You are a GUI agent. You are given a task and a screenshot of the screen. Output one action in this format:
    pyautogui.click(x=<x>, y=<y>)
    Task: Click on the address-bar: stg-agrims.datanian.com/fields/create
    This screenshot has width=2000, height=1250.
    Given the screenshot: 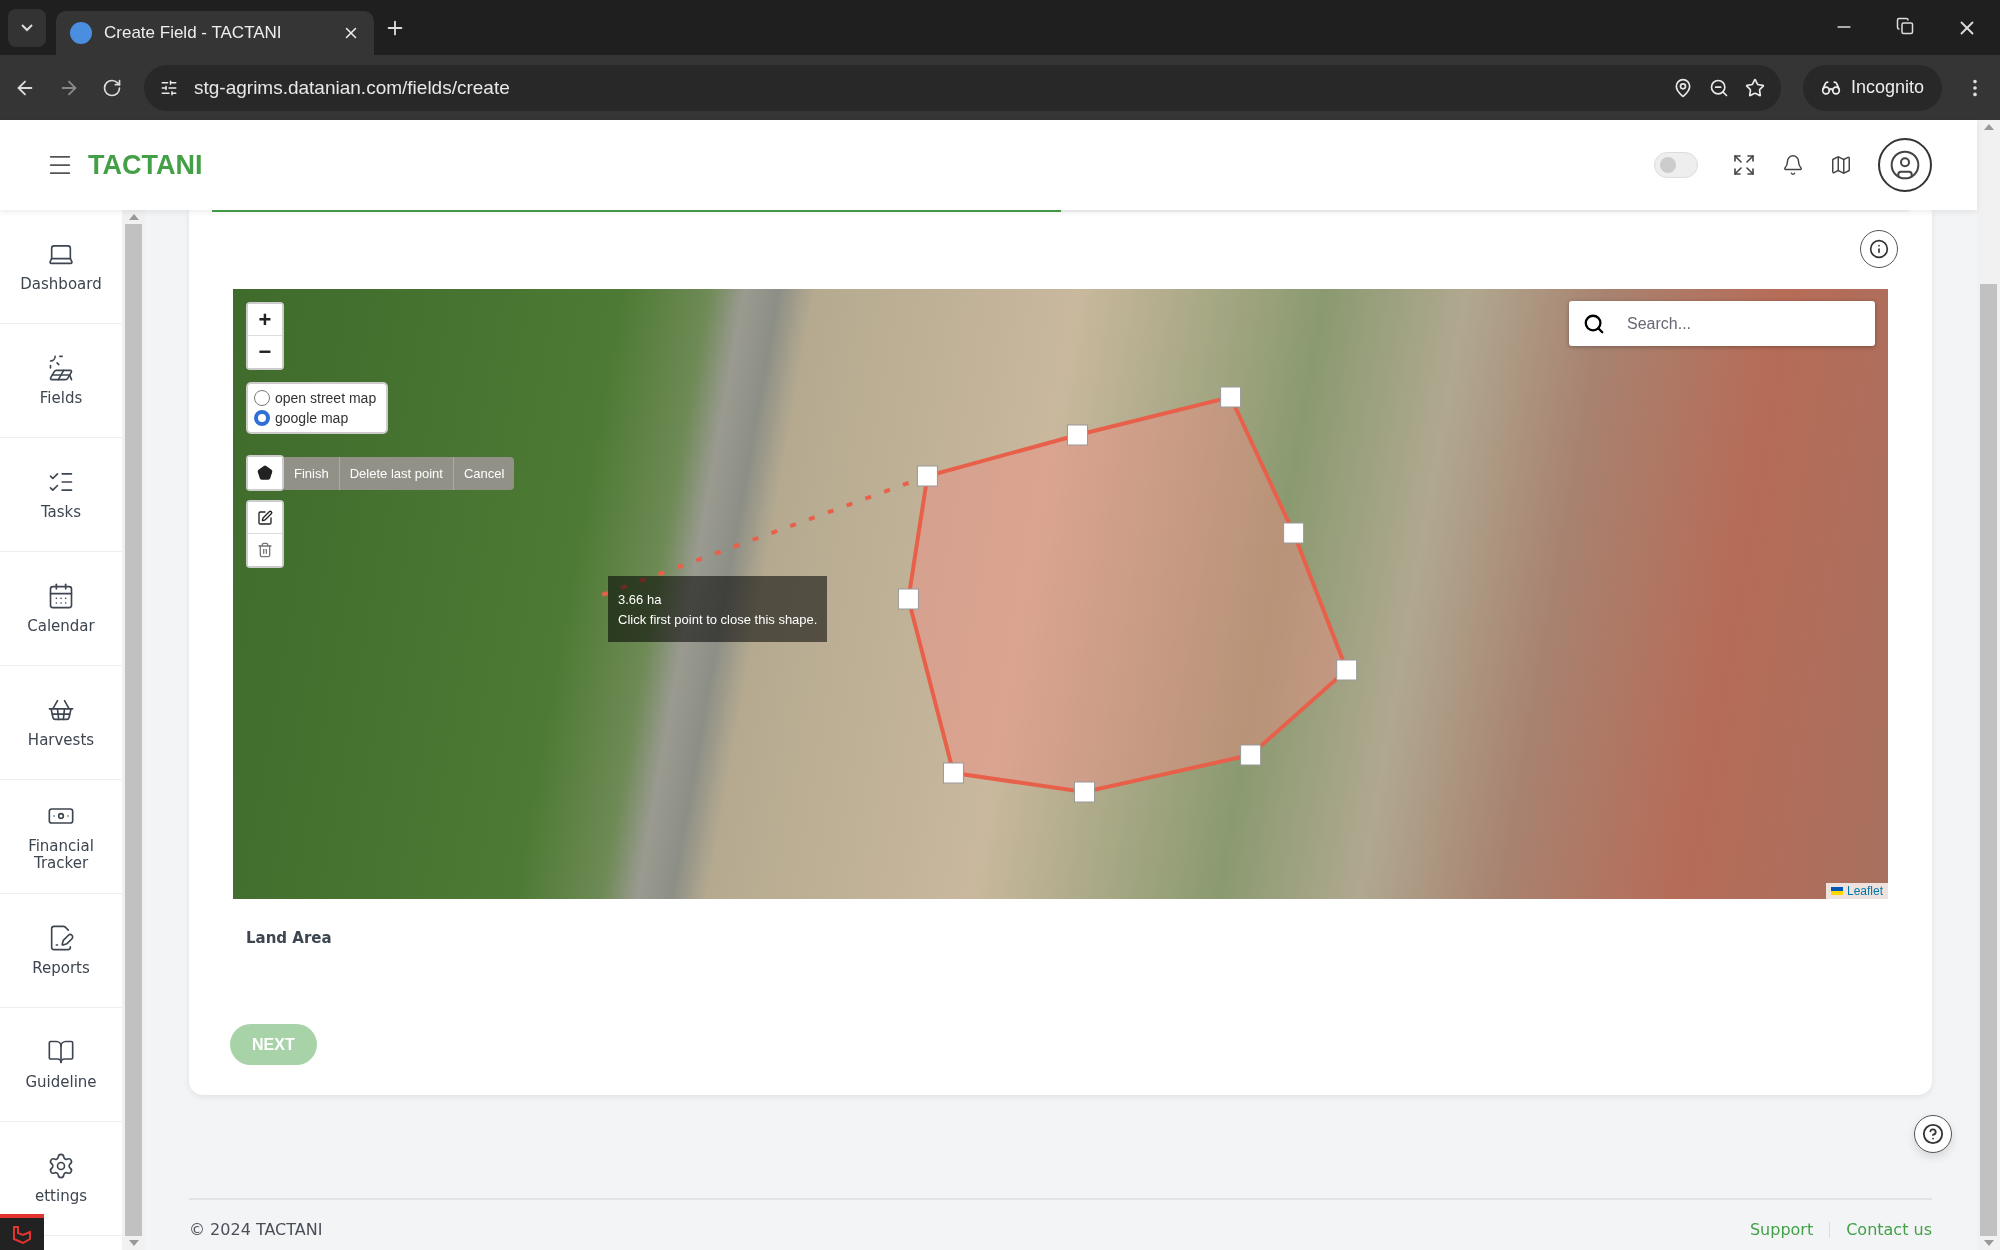 What is the action you would take?
    pyautogui.click(x=962, y=87)
    